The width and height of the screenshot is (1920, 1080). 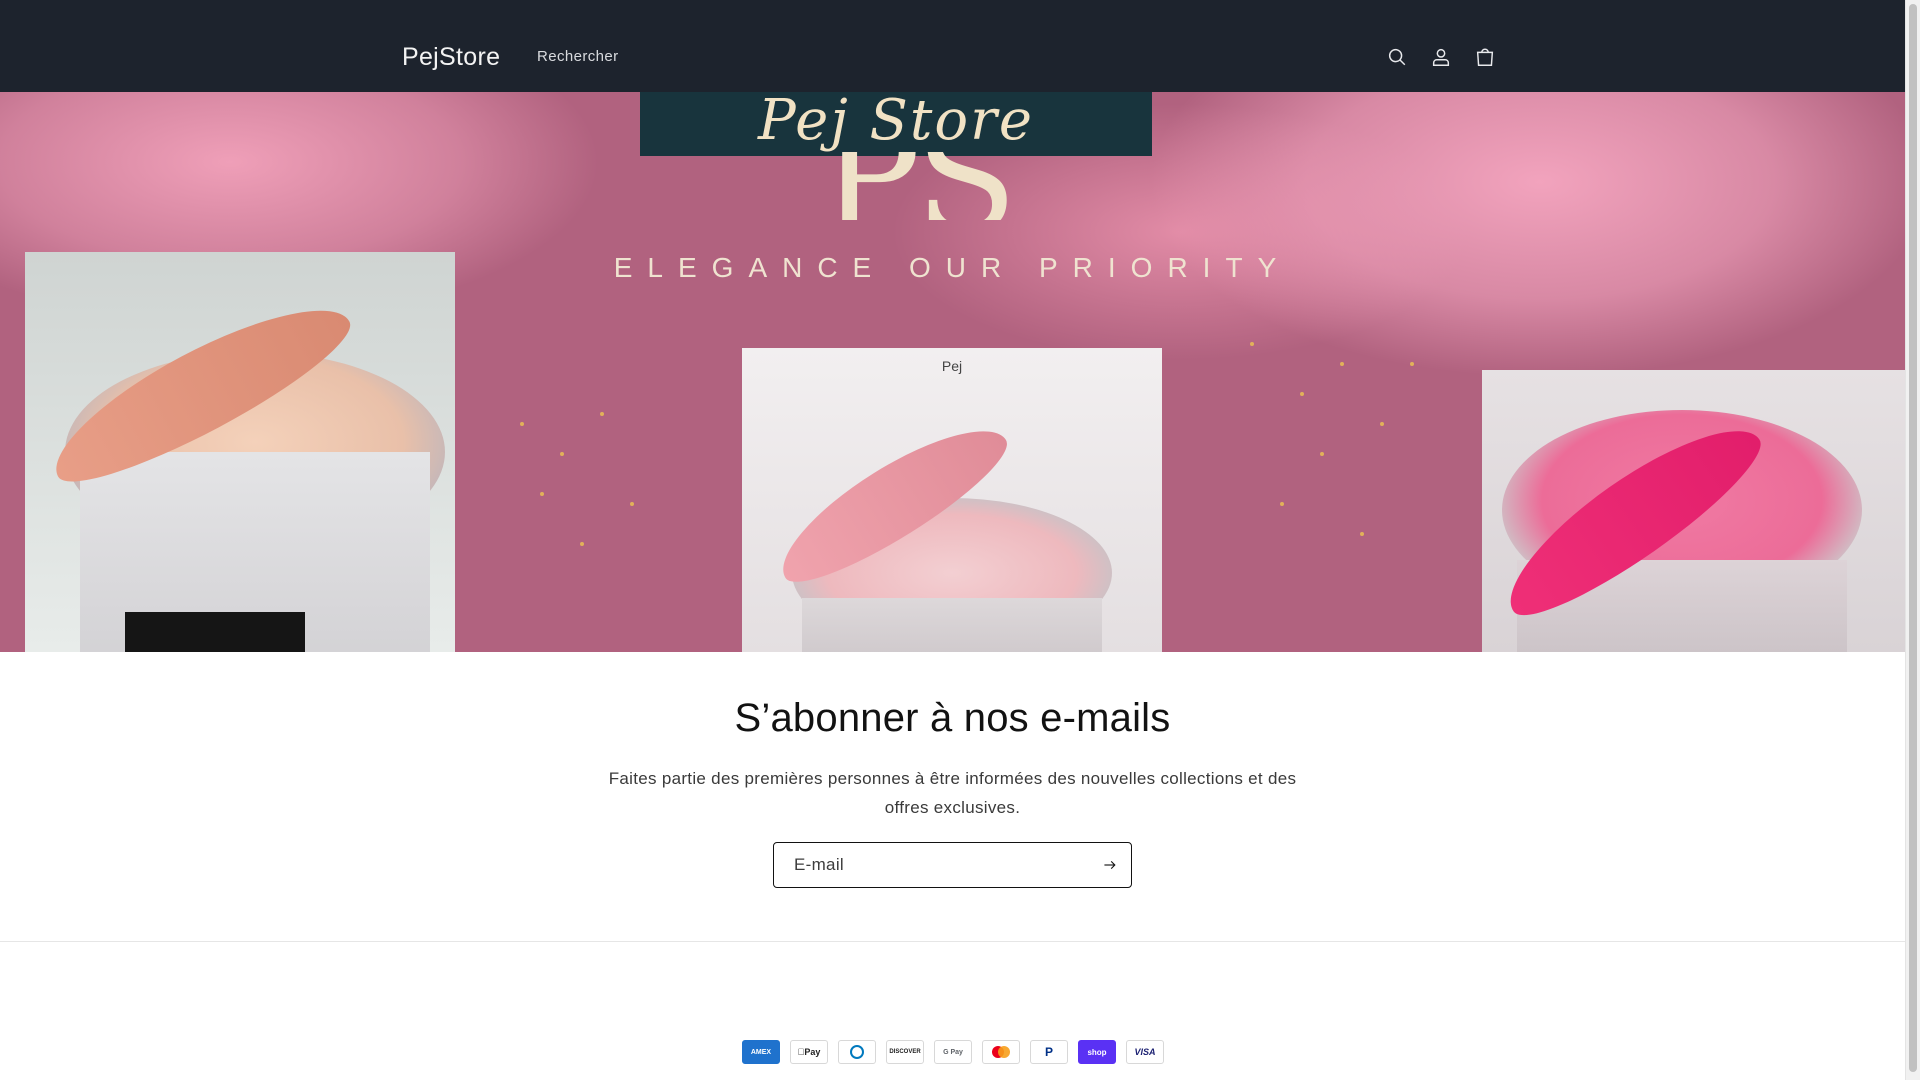 I want to click on email-field, so click(x=929, y=865).